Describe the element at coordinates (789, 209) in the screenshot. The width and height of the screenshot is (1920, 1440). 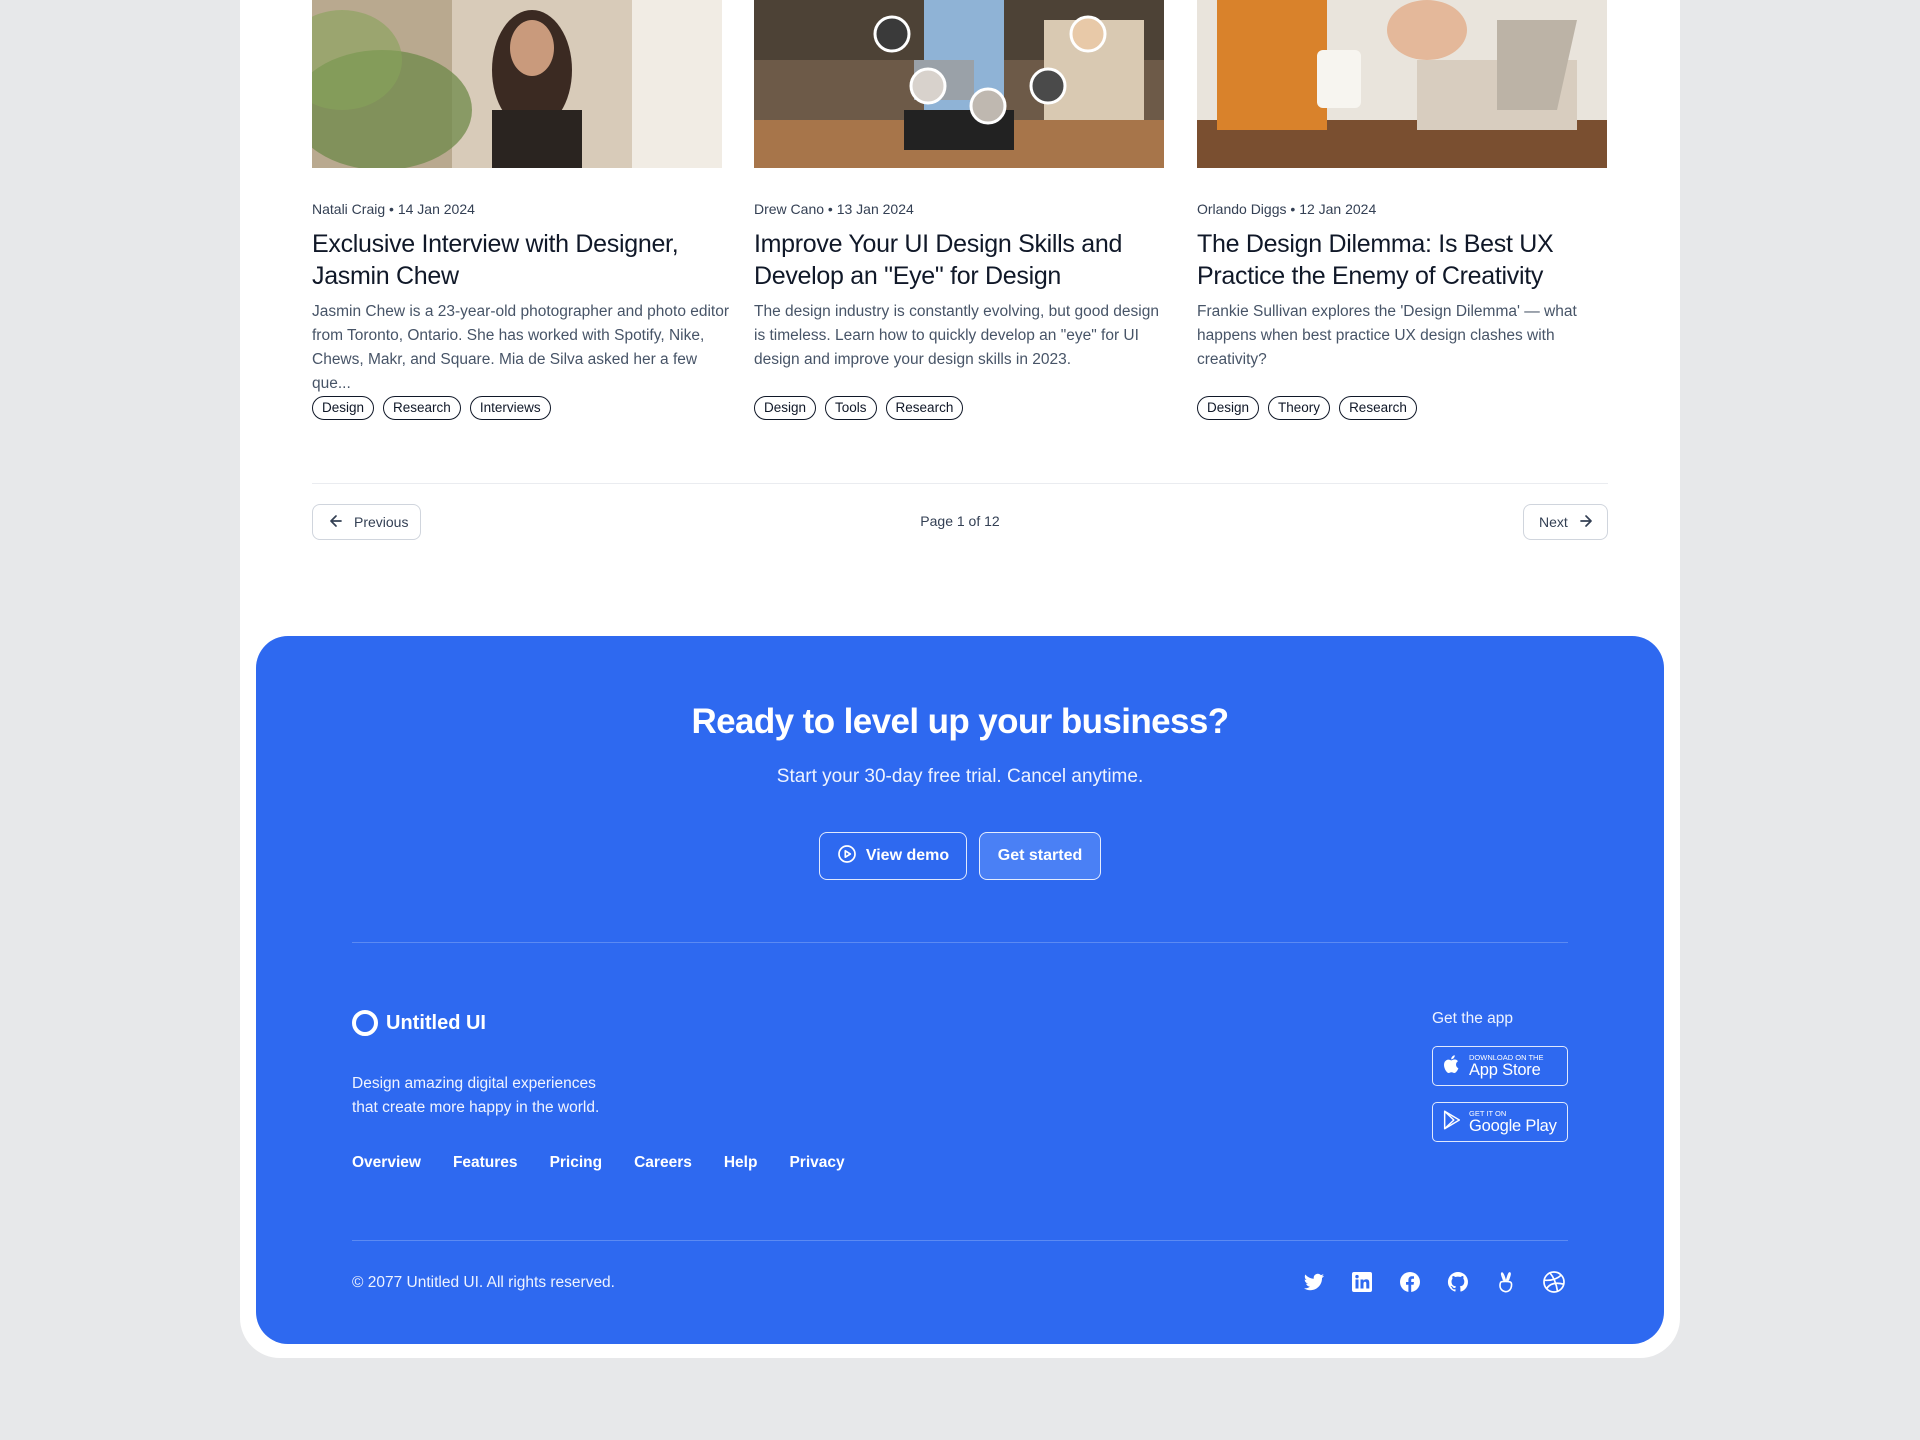
I see `post-author: Drew Cano` at that location.